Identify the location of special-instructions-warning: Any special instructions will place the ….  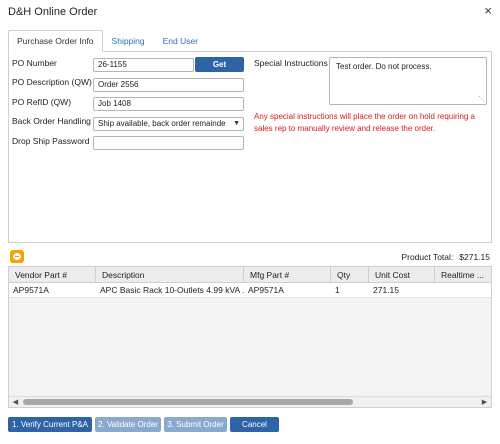
(365, 122).